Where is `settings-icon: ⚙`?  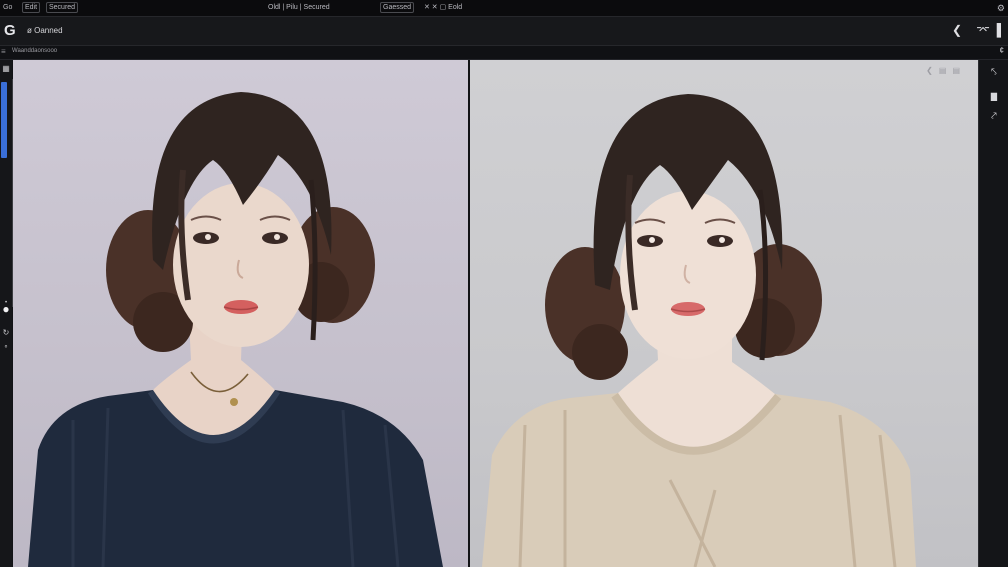
settings-icon: ⚙ is located at coordinates (1001, 8).